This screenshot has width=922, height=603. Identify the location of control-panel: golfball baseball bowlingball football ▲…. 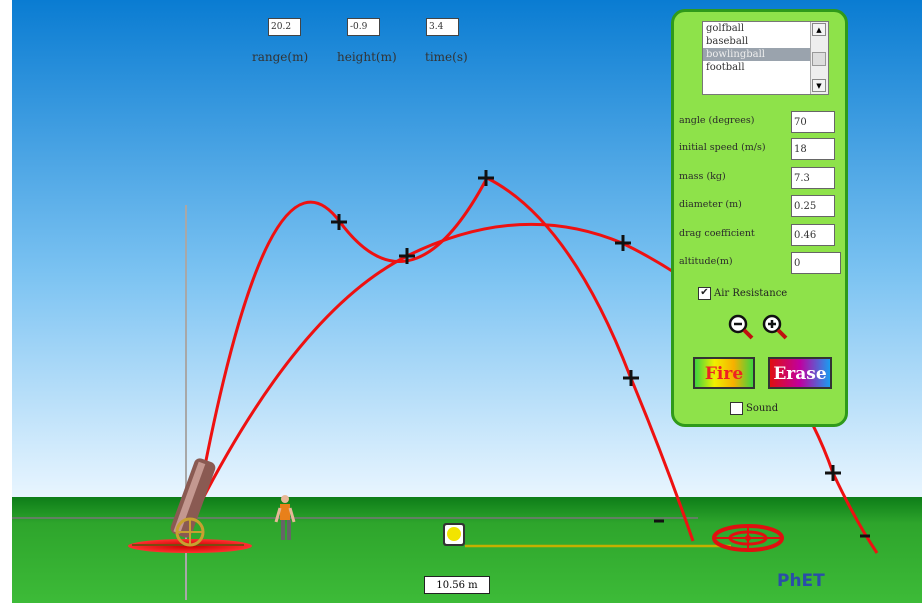
(759, 218).